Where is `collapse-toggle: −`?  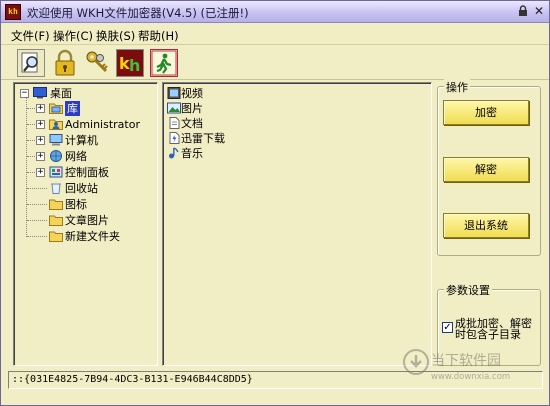 collapse-toggle: − is located at coordinates (24, 93).